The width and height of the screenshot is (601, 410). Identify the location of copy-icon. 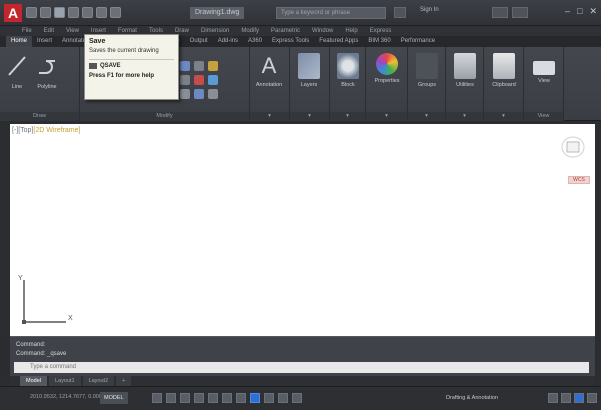
(185, 80).